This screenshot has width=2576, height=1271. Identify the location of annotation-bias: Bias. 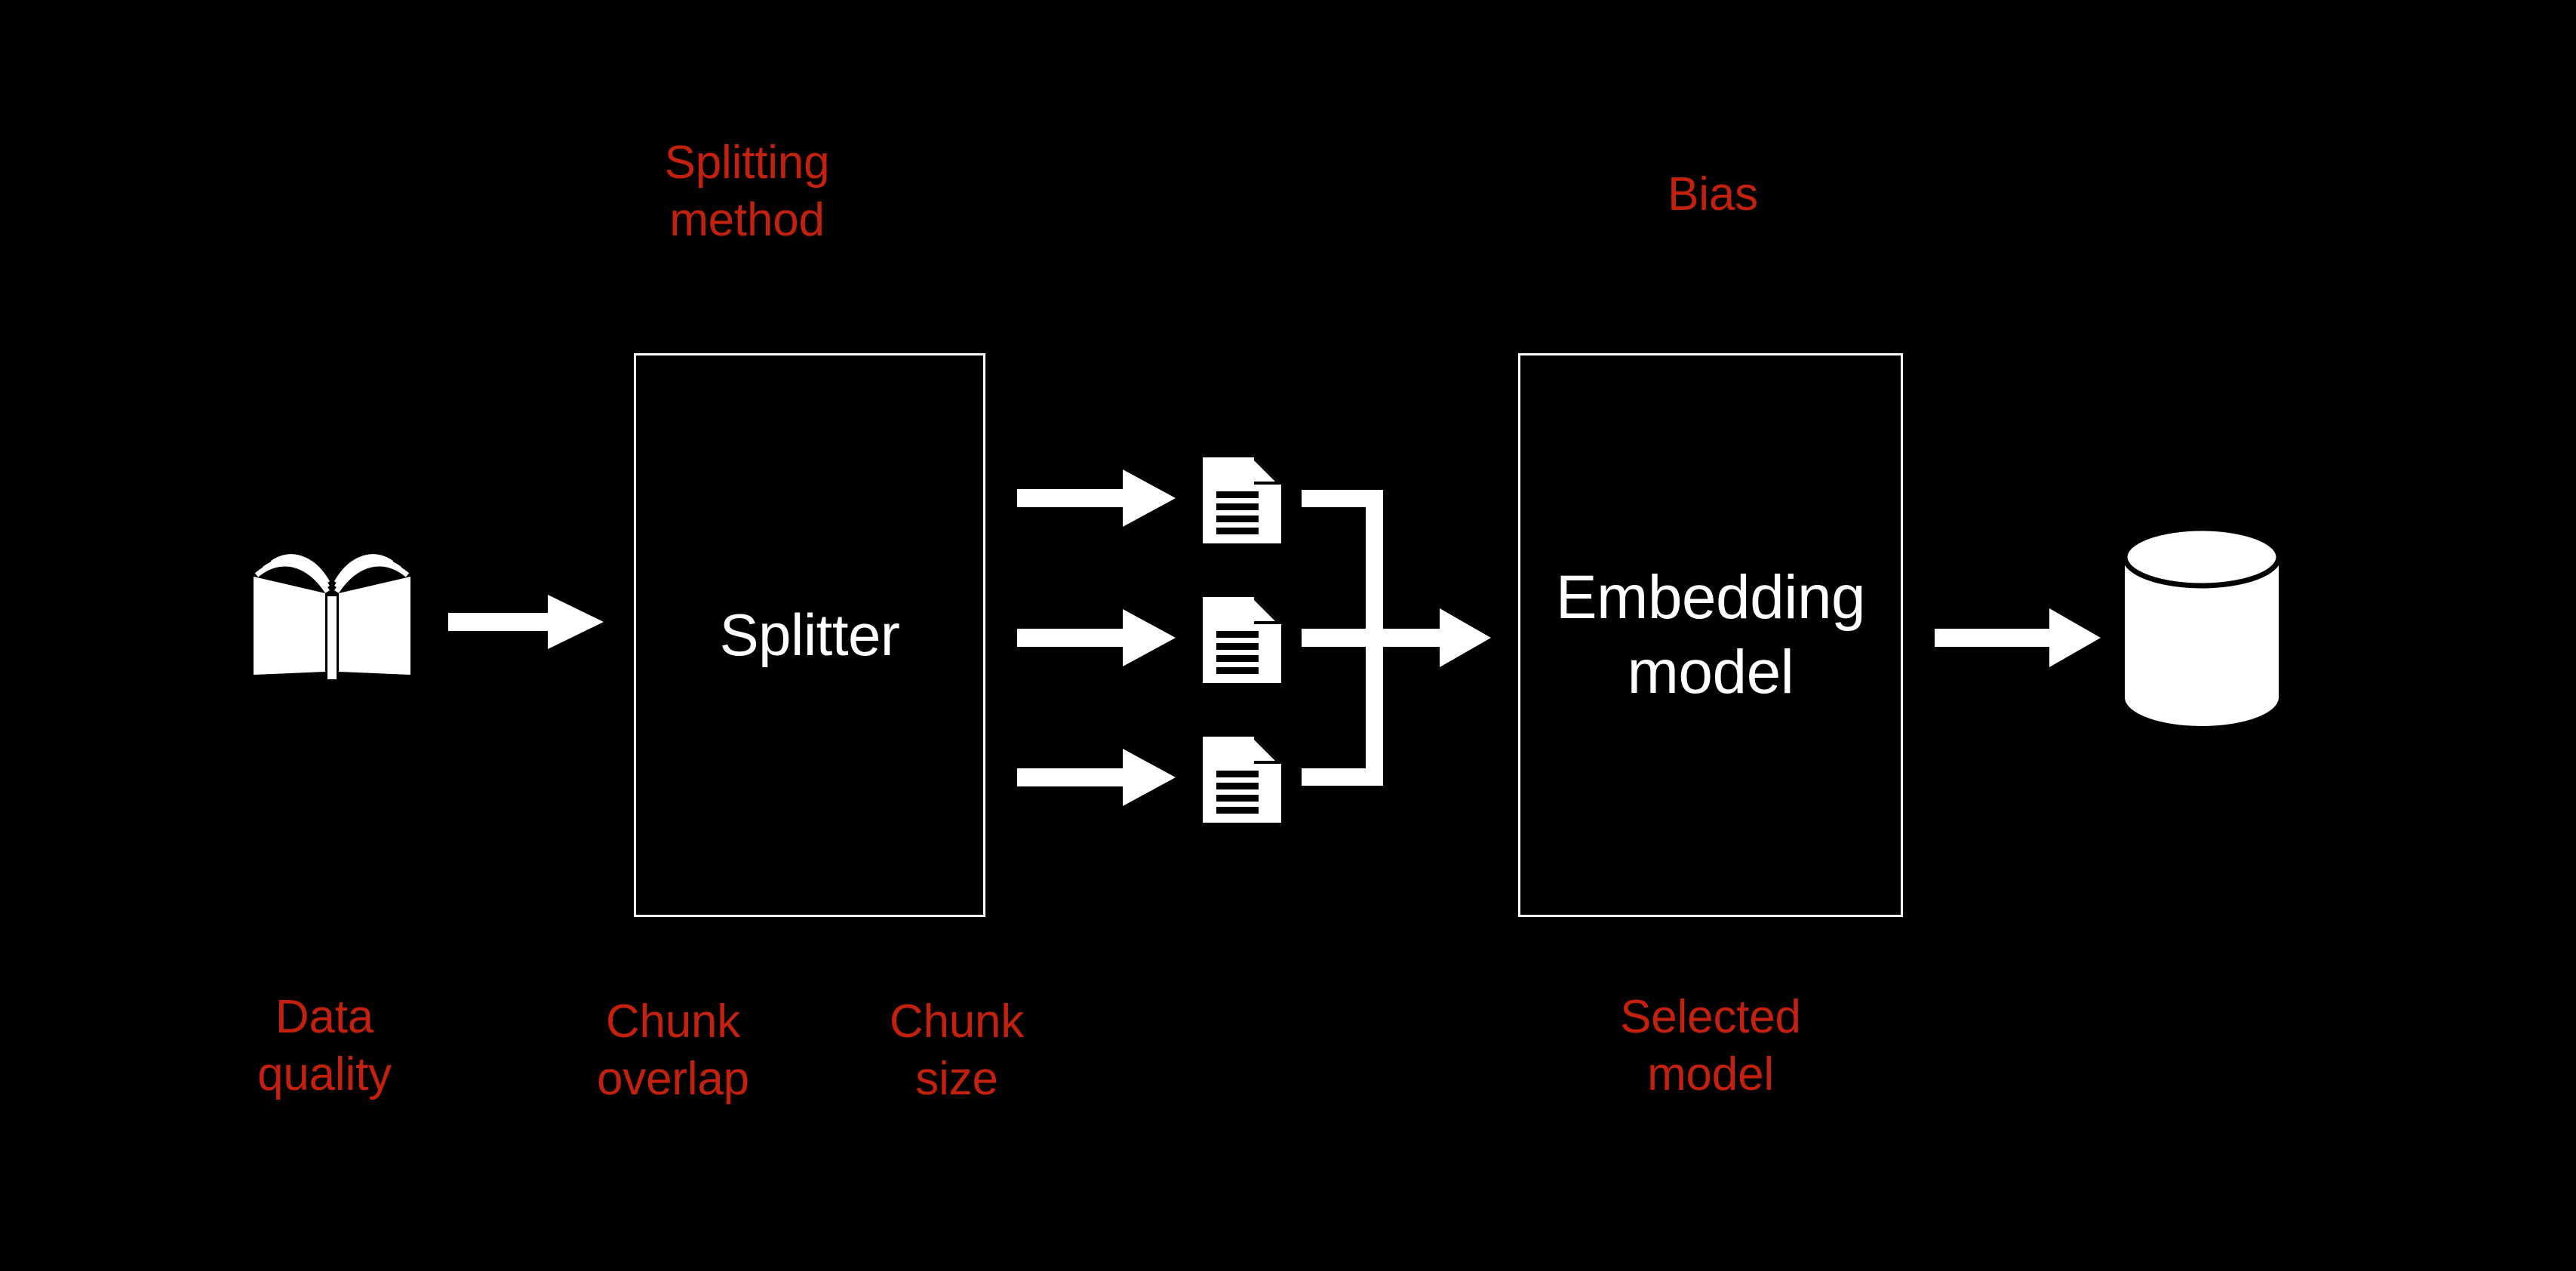
(1713, 194).